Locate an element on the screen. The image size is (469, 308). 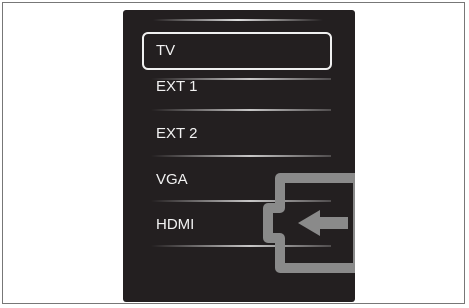
menu-item-label: EXT 1 is located at coordinates (177, 86).